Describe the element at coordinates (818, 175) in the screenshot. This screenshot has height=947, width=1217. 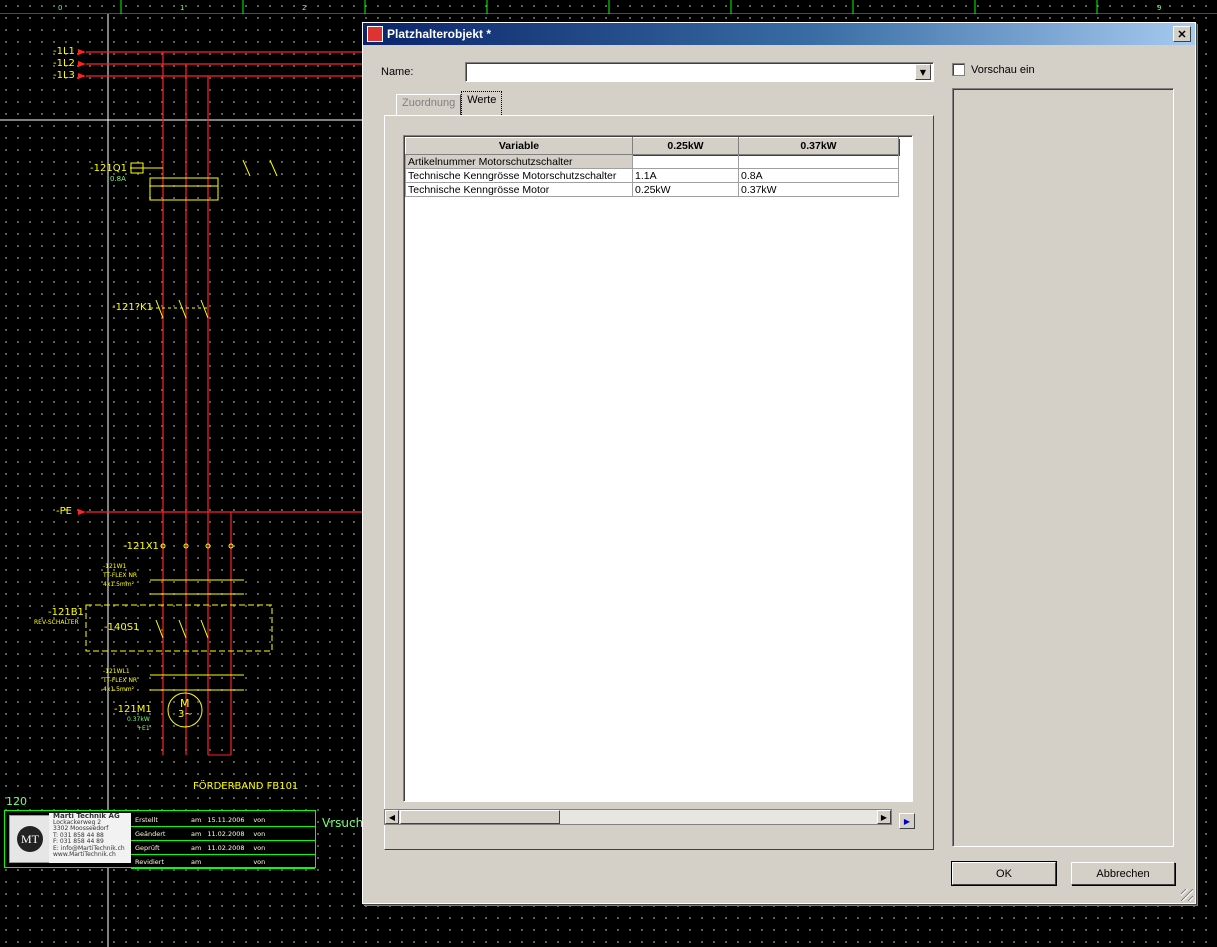
I see `value-cell: 0.8A` at that location.